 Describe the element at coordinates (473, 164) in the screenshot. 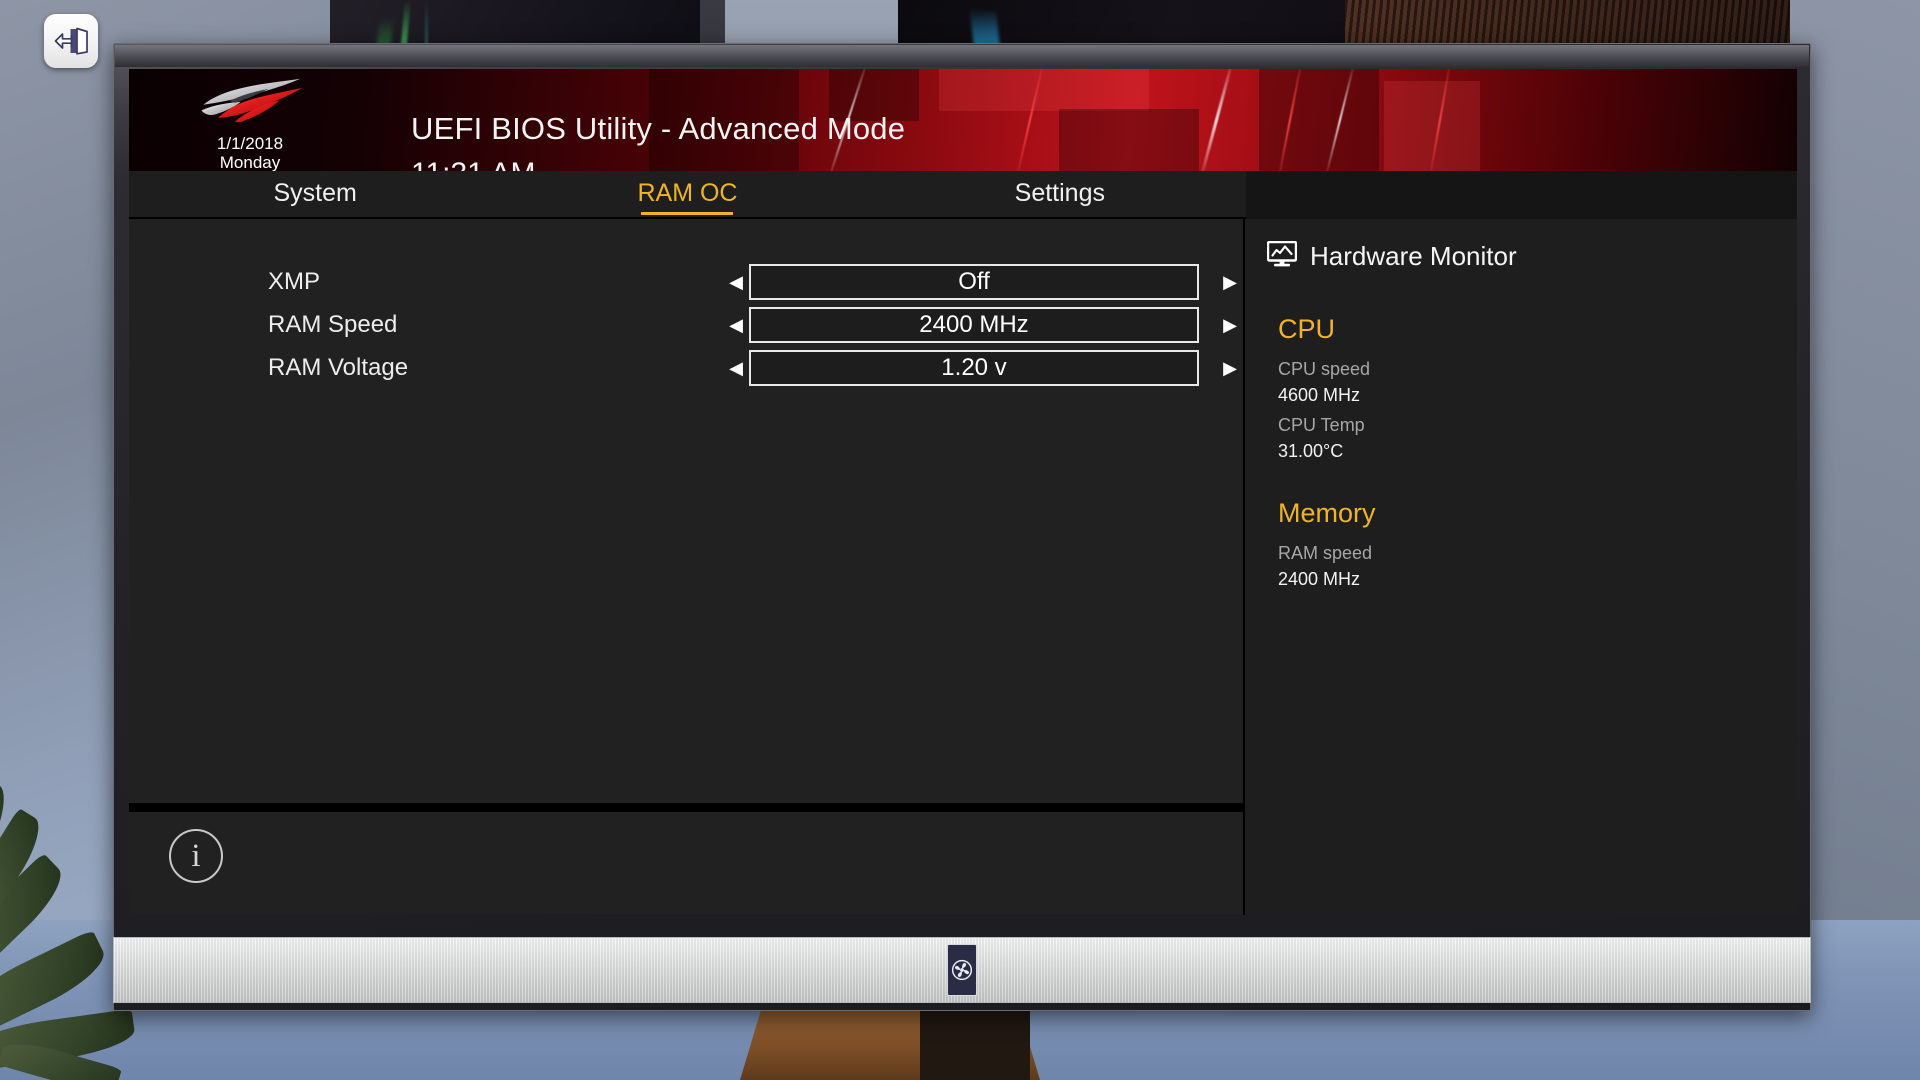

I see `bios-time: 11:31 AM` at that location.